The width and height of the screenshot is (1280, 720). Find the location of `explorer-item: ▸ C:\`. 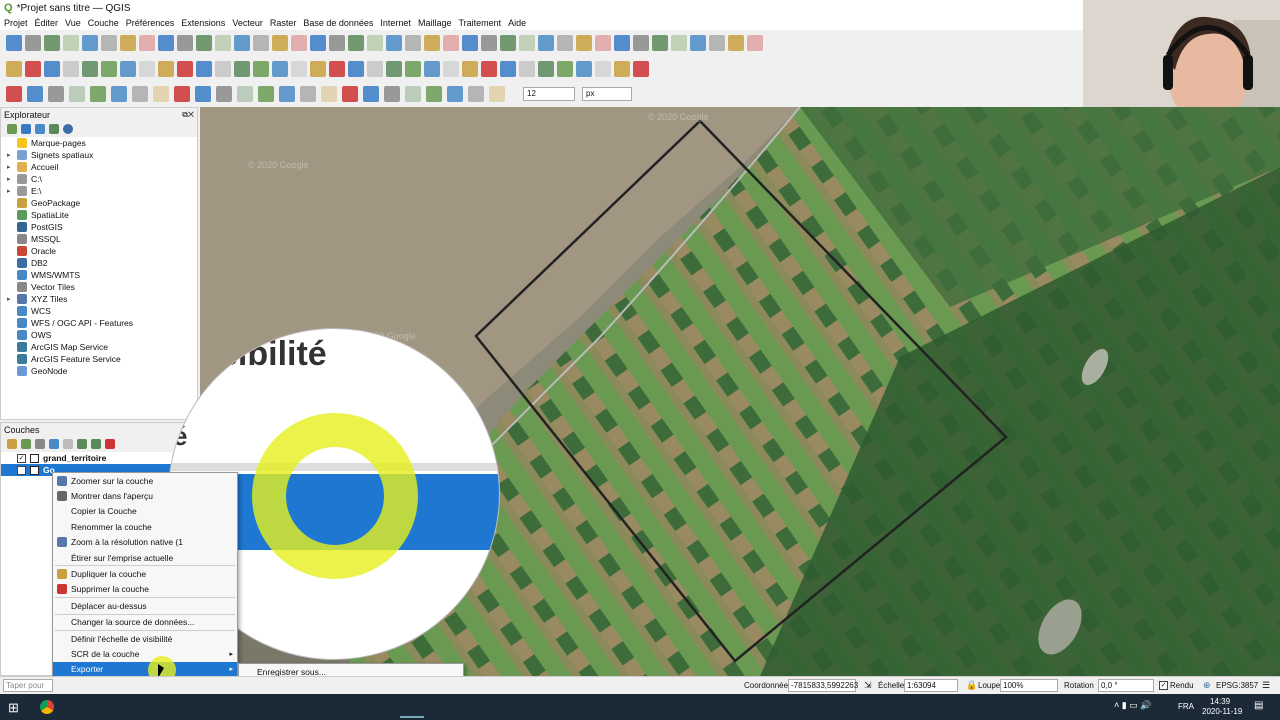

explorer-item: ▸ C:\ is located at coordinates (99, 179).